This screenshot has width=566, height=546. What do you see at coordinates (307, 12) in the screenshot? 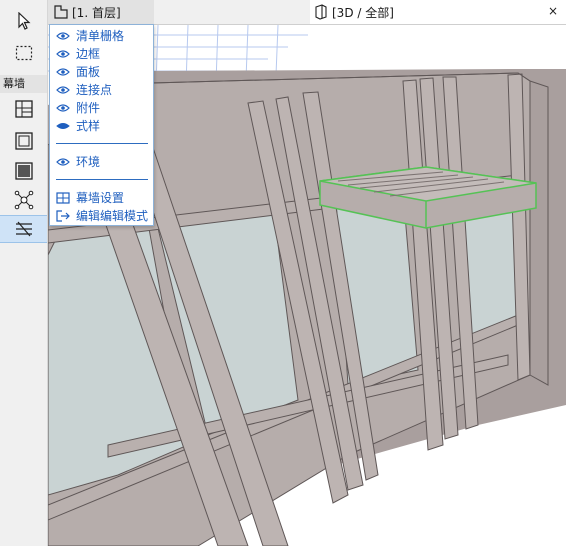
I see `view-tab-bar: [1. 首层] [3D / 全部] ×` at bounding box center [307, 12].